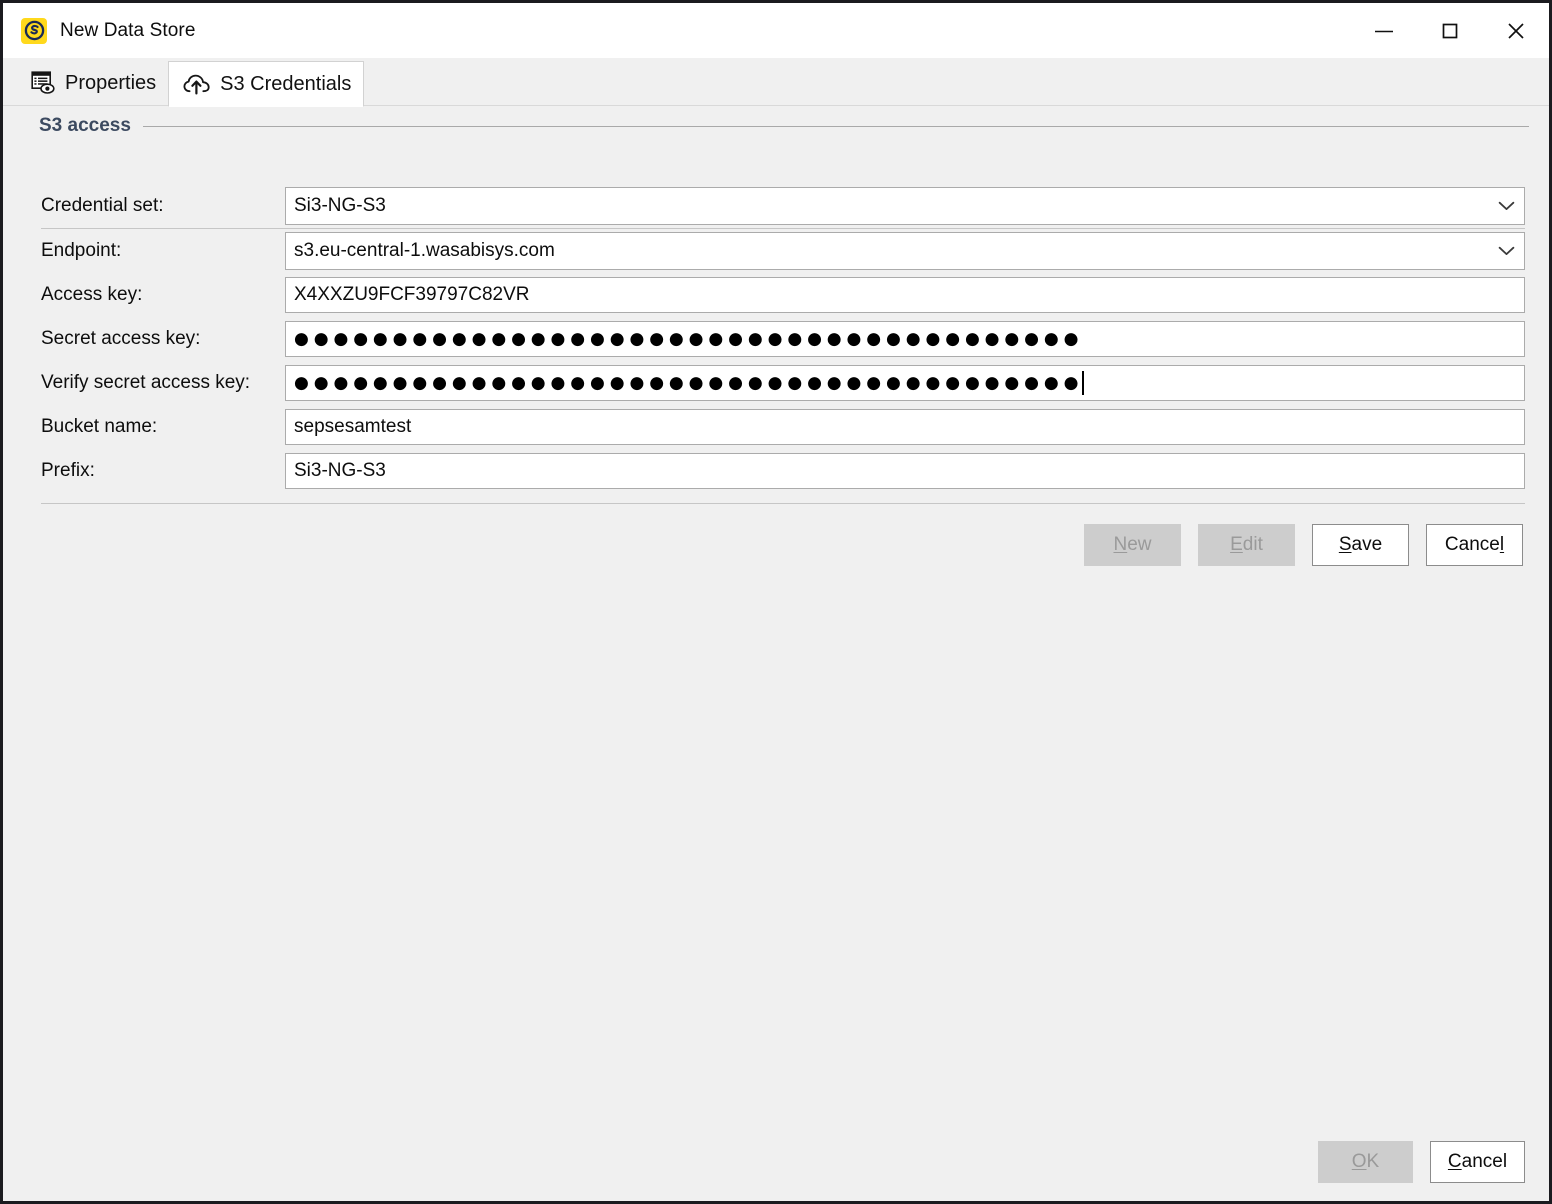  I want to click on cancel-button: Cancel, so click(1477, 1162).